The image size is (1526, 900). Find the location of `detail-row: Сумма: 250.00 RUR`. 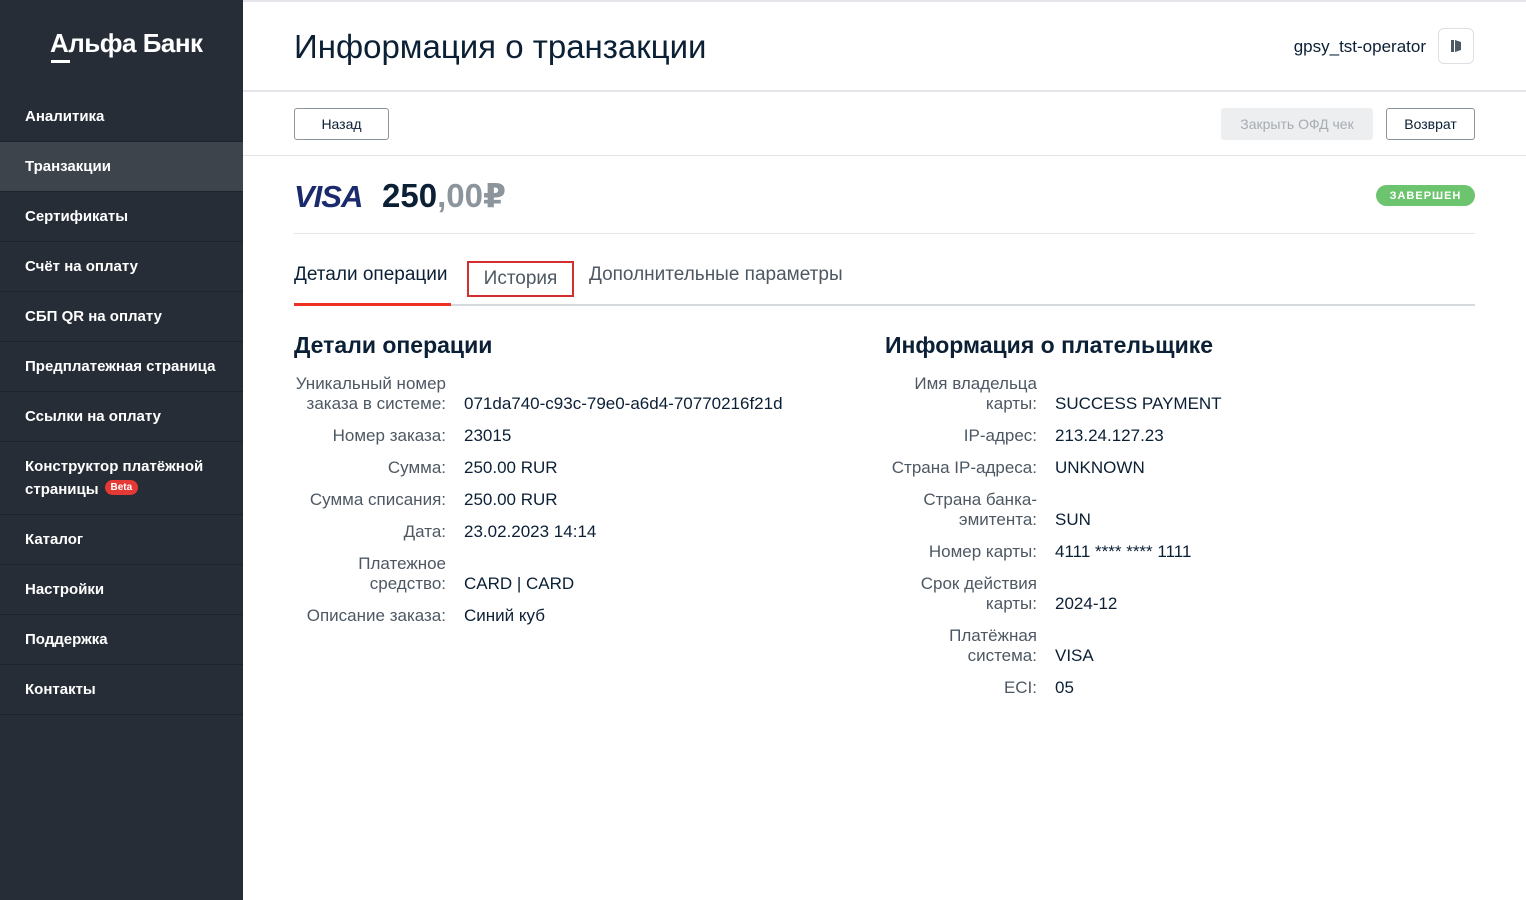

detail-row: Сумма: 250.00 RUR is located at coordinates (529, 468).